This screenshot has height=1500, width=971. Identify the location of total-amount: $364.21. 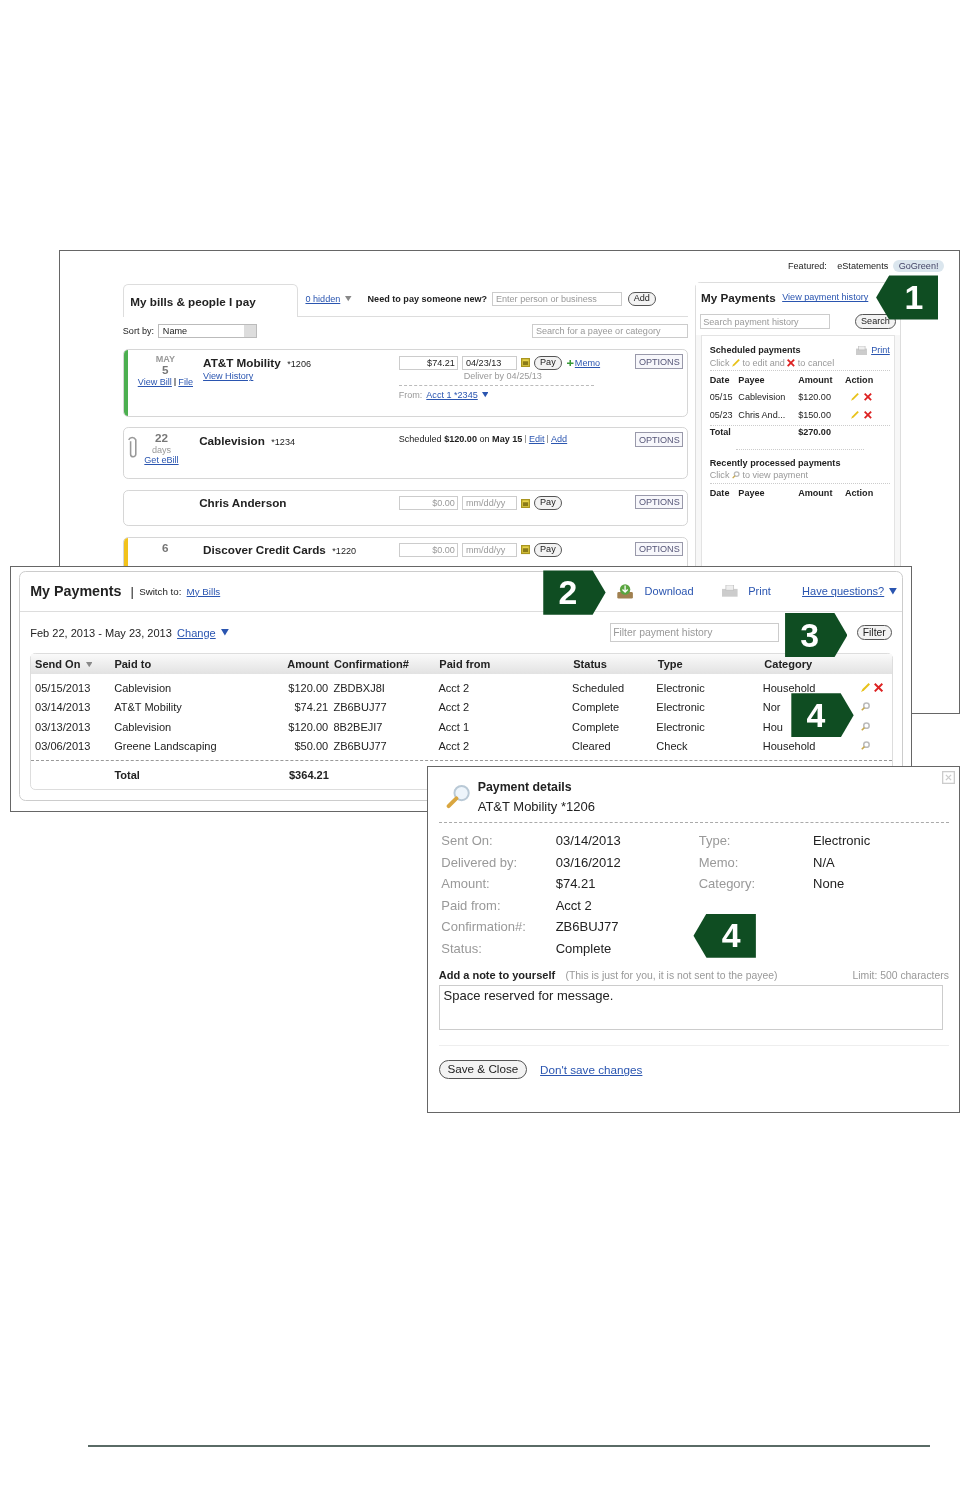
(309, 774).